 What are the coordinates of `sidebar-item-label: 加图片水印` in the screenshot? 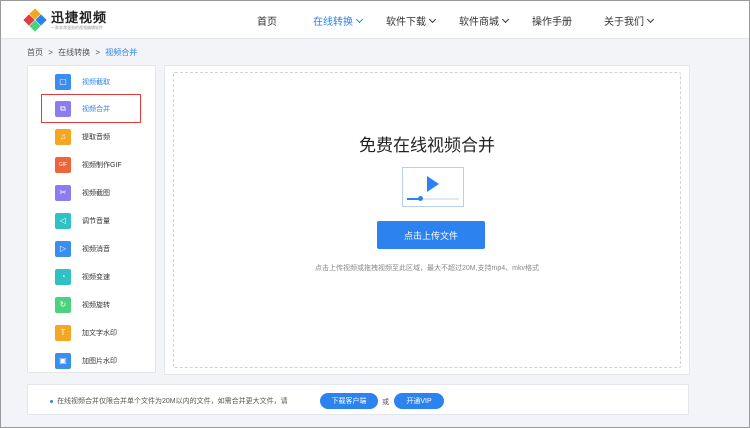 It's located at (99, 361).